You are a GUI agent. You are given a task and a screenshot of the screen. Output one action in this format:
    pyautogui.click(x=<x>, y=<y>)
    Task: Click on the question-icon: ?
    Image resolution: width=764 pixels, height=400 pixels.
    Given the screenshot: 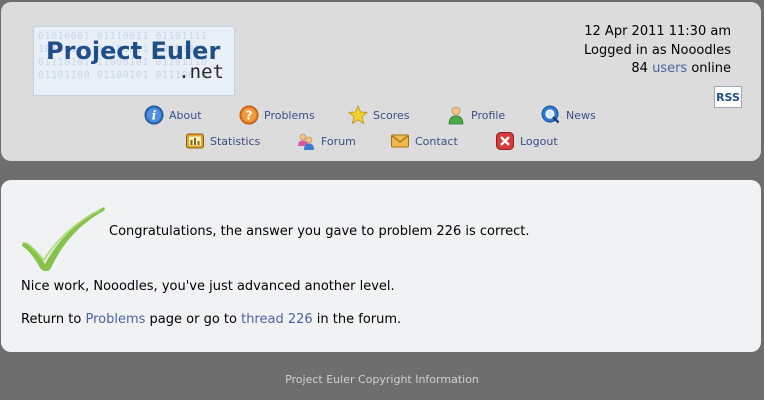 What is the action you would take?
    pyautogui.click(x=249, y=115)
    